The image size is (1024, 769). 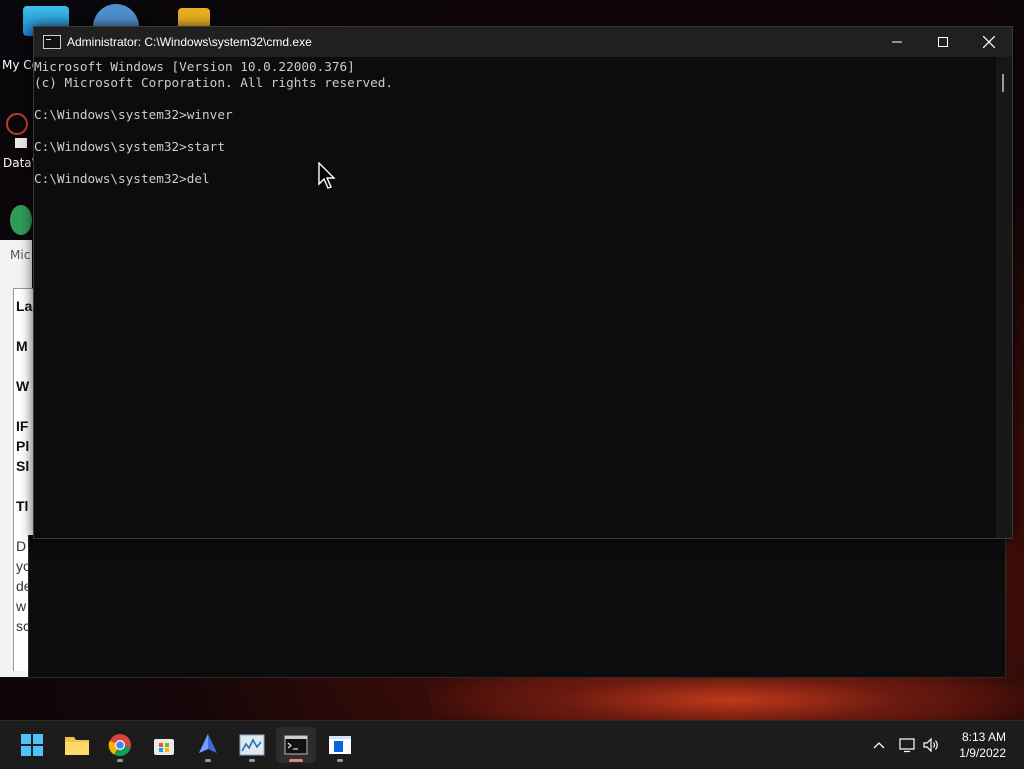 What do you see at coordinates (296, 760) in the screenshot?
I see `active-window-indicator` at bounding box center [296, 760].